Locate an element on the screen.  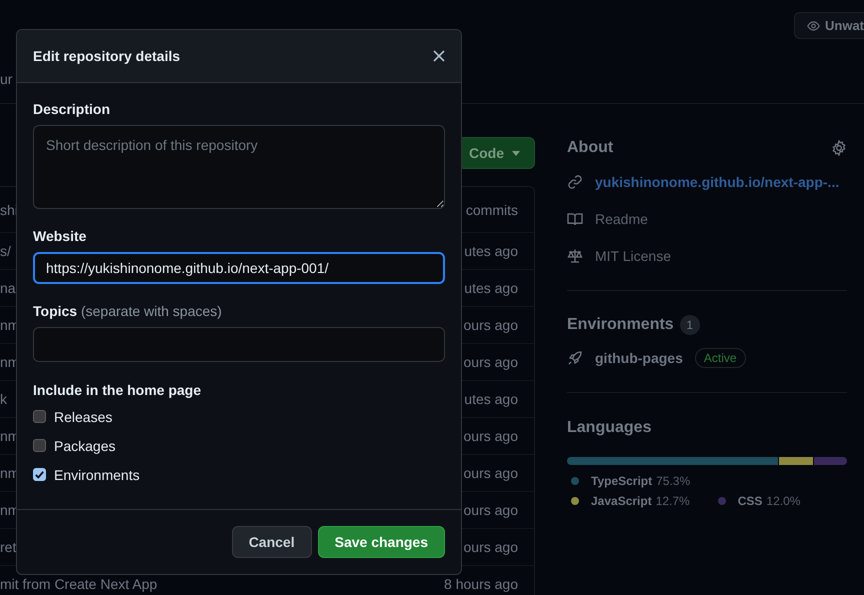
languages-heading: Languages is located at coordinates (609, 428).